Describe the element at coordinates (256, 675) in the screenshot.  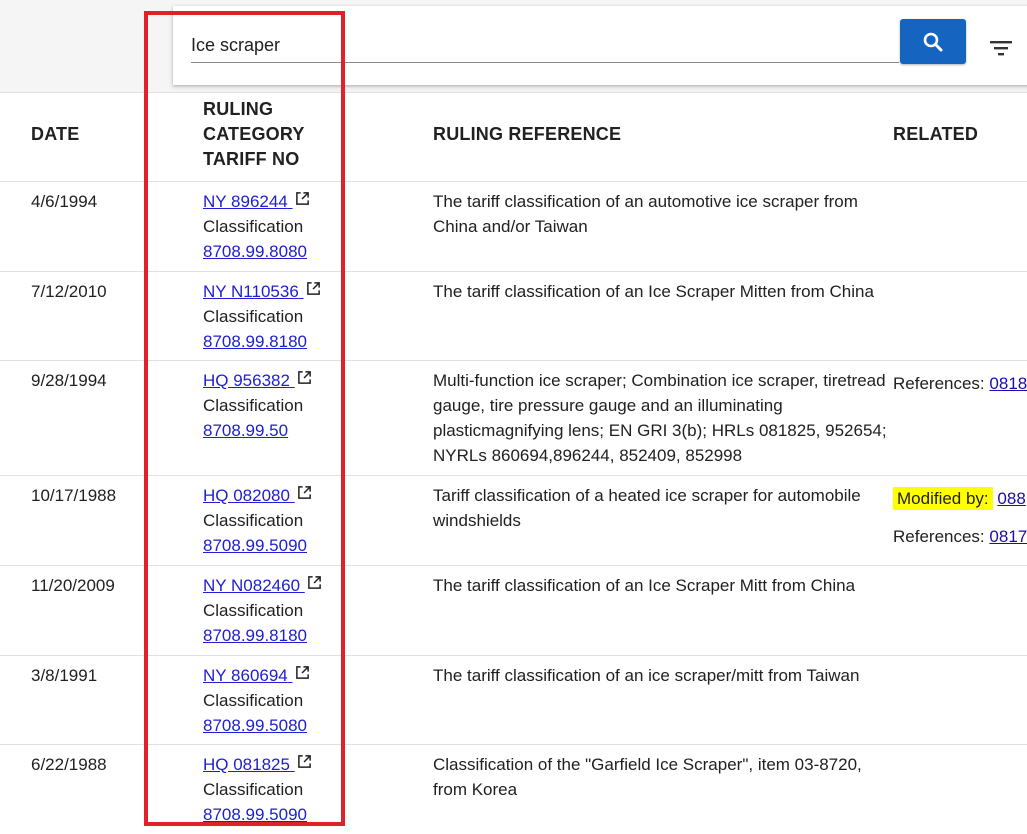
I see `ruling-number-link: NY 860694` at that location.